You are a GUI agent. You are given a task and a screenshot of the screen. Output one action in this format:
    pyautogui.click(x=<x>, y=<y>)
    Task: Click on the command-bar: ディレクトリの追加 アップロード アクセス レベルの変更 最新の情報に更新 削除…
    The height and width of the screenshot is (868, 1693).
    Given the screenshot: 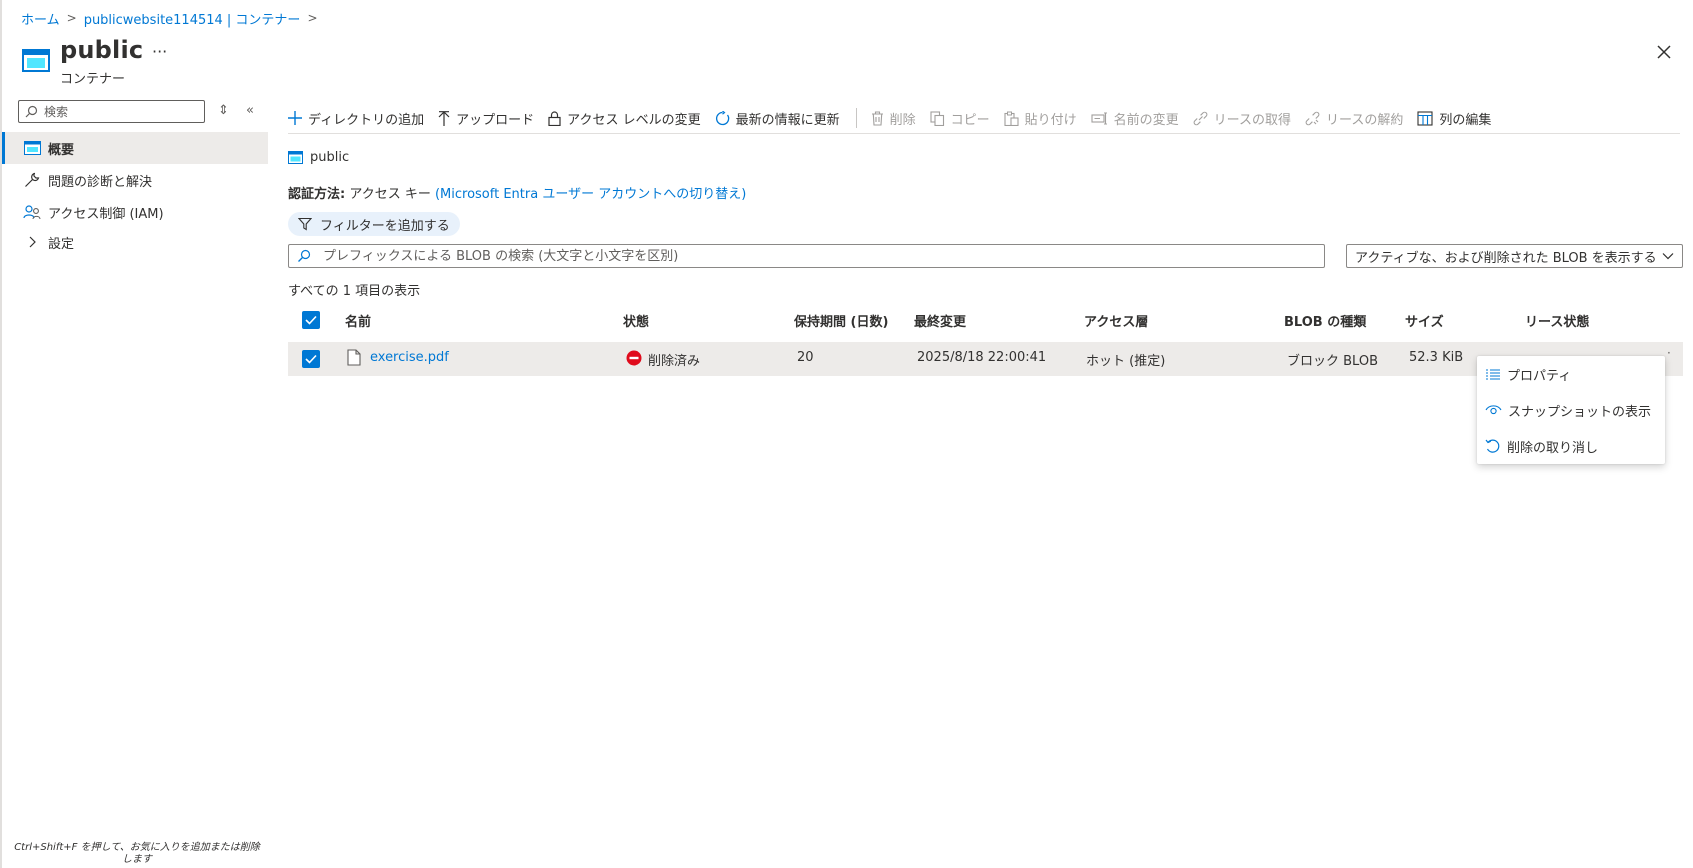 What is the action you would take?
    pyautogui.click(x=896, y=118)
    